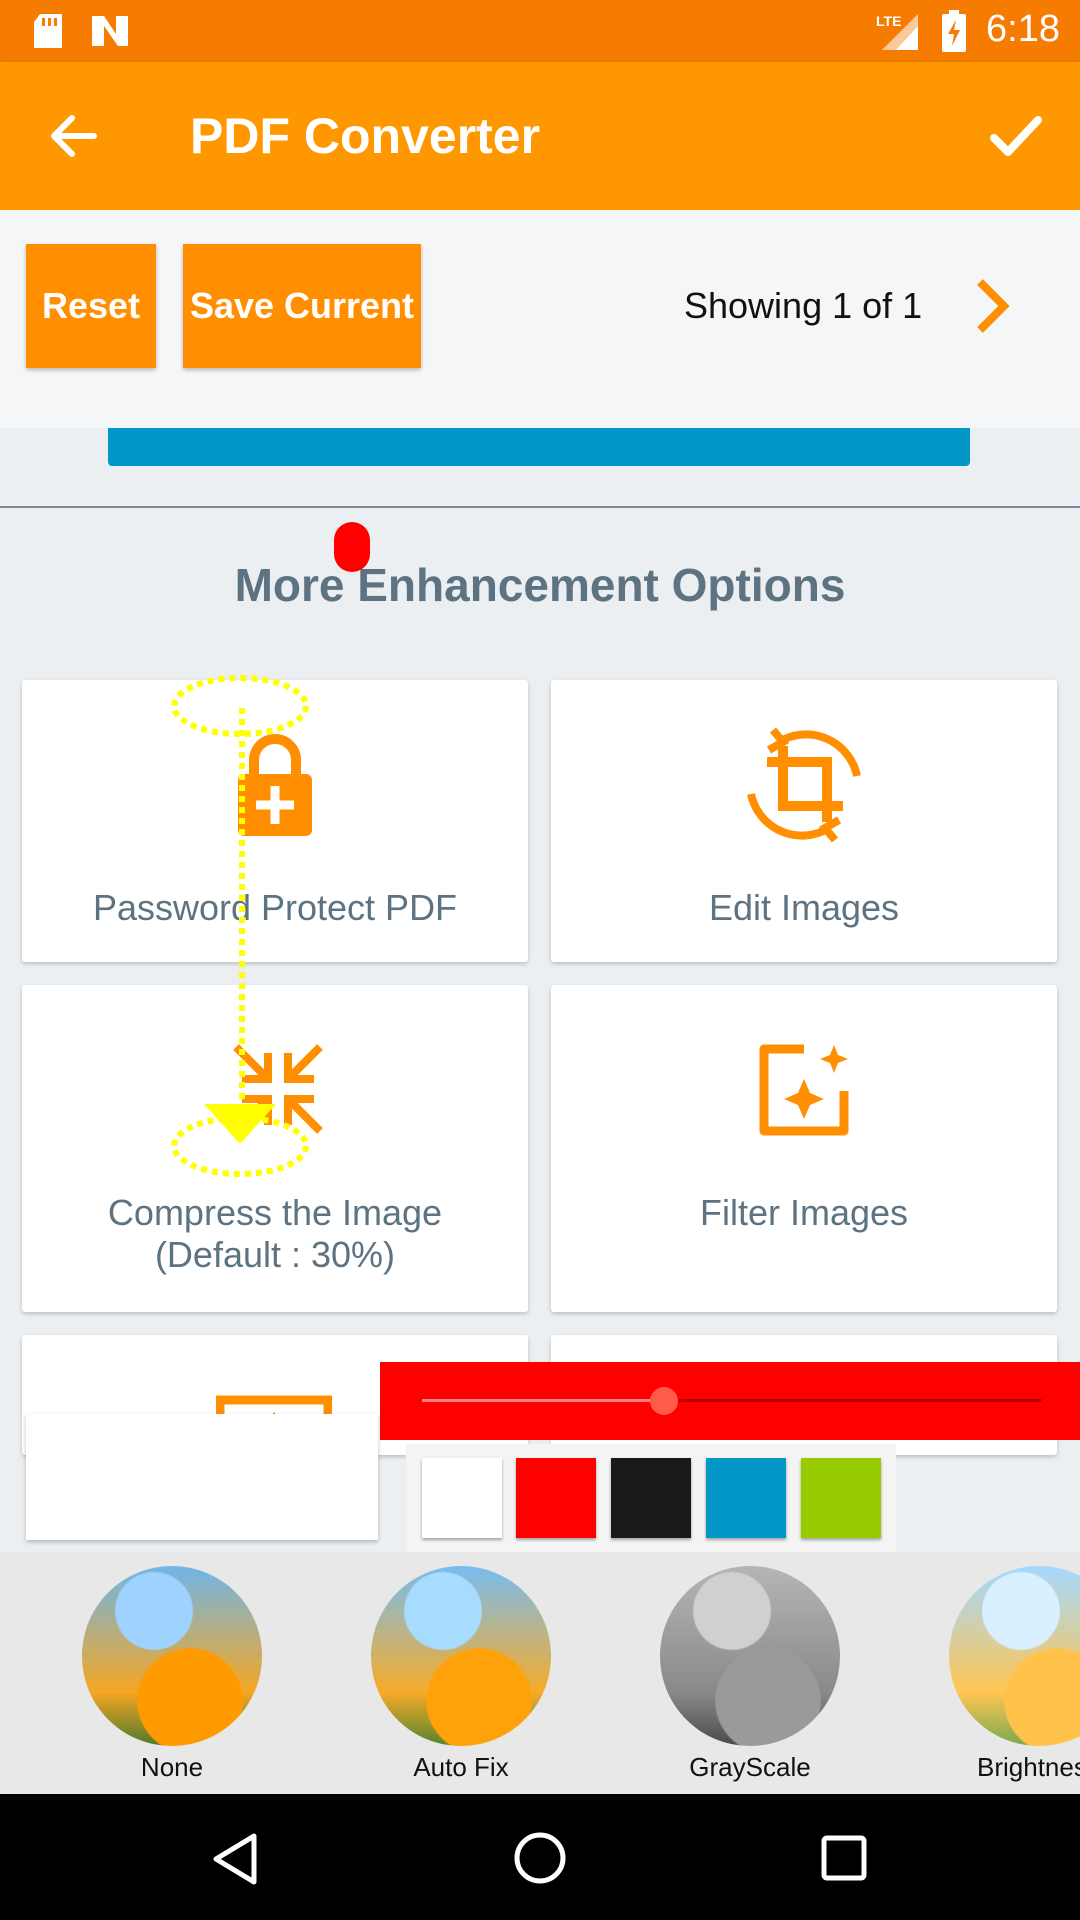 This screenshot has height=1920, width=1080. I want to click on crop-rotate-icon, so click(804, 785).